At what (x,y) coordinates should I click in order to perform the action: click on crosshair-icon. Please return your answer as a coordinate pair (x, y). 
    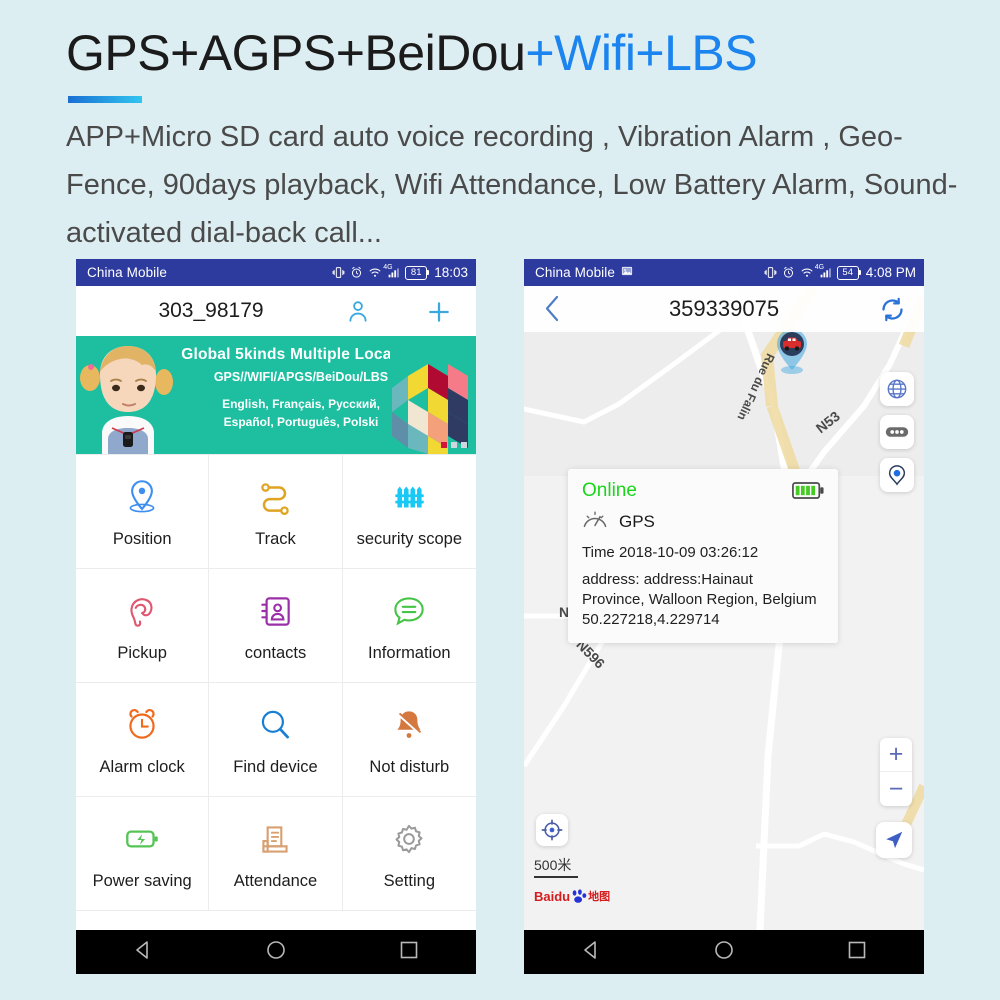
    Looking at the image, I should click on (552, 830).